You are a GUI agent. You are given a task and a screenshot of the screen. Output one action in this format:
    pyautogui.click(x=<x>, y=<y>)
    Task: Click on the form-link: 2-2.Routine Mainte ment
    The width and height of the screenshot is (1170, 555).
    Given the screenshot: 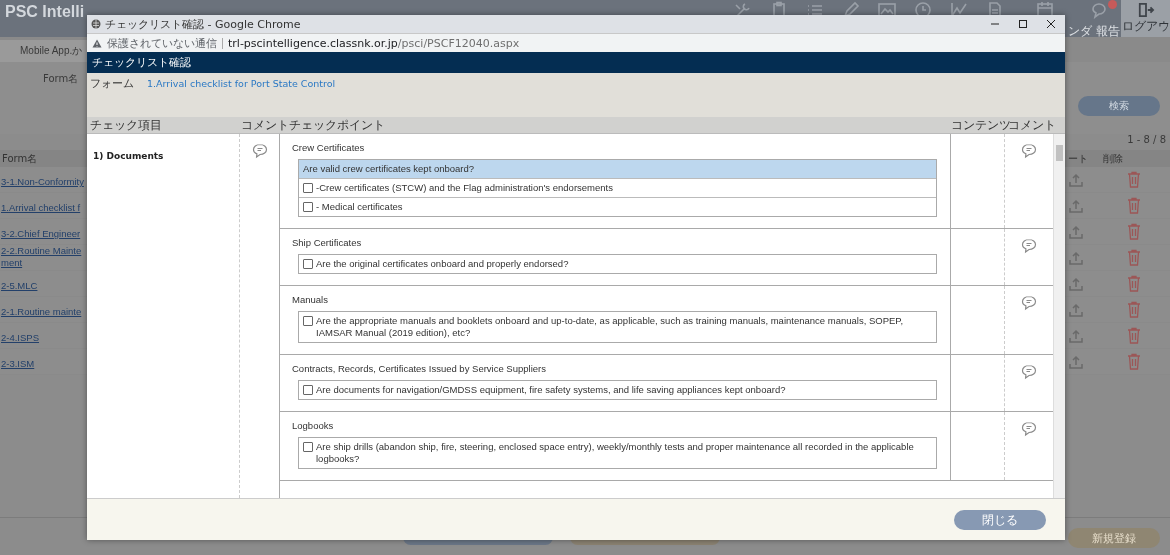 What is the action you would take?
    pyautogui.click(x=41, y=257)
    